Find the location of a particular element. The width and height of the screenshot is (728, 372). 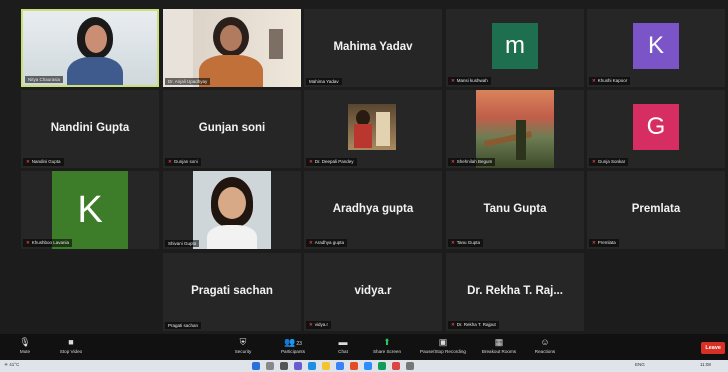

participant-display-name: Premlata is located at coordinates (656, 209).